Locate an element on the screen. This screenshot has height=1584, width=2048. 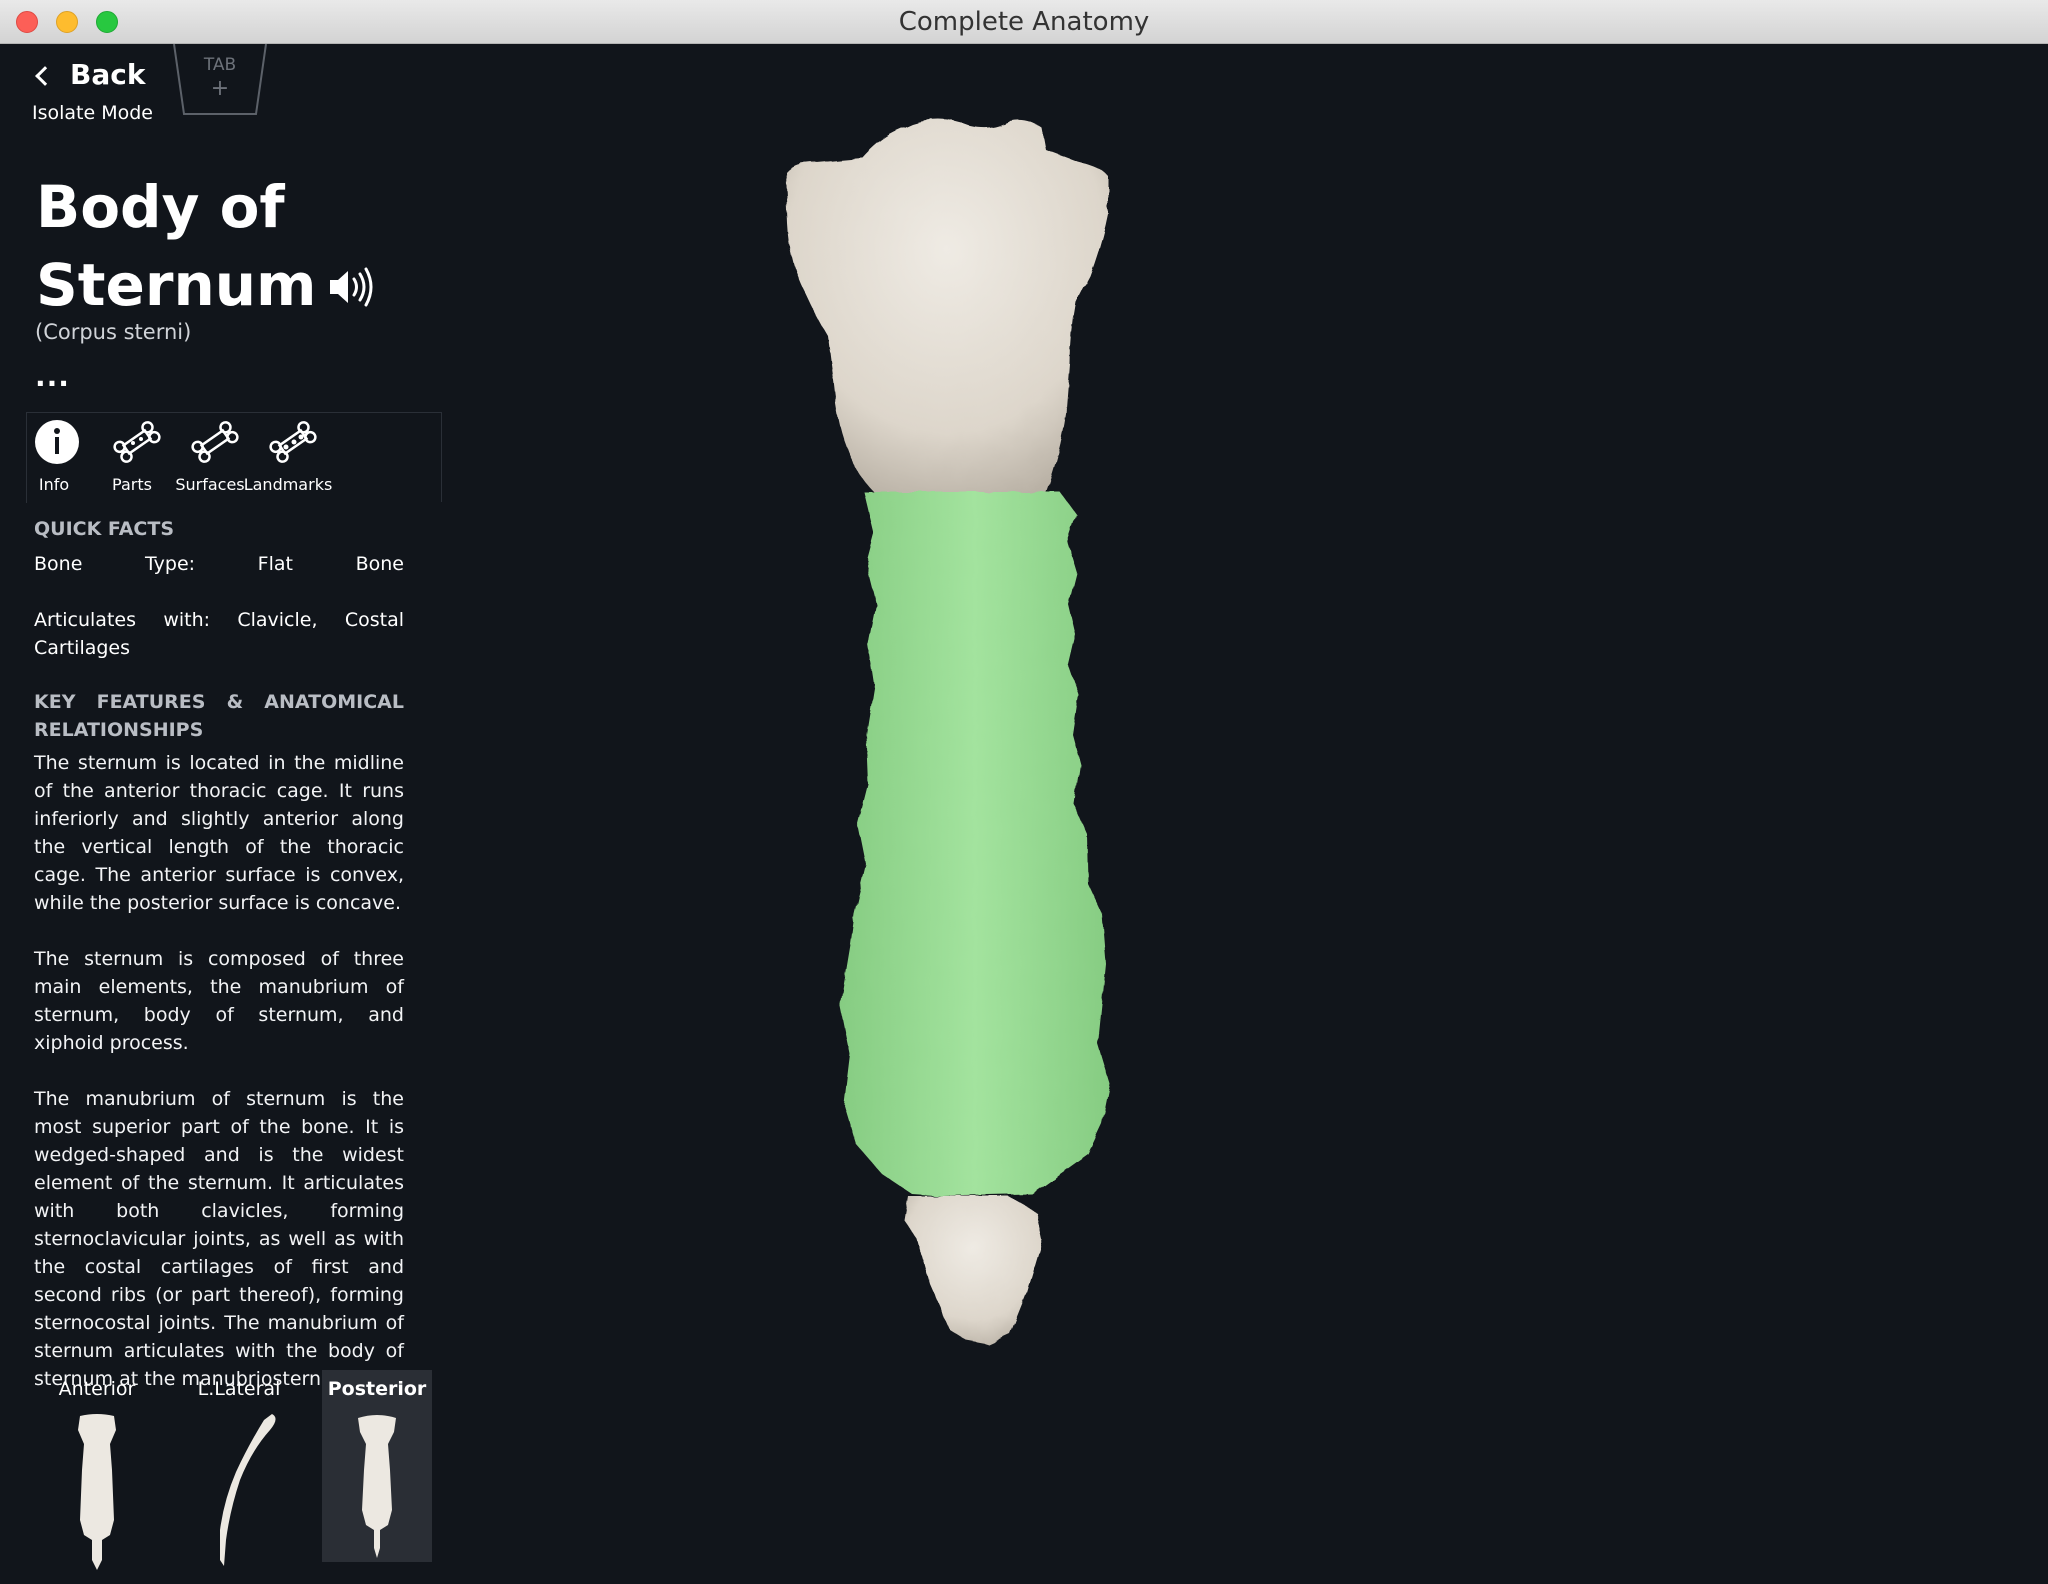
view-presets: Anterior L.Lateral Posterior is located at coordinates (235, 1475).